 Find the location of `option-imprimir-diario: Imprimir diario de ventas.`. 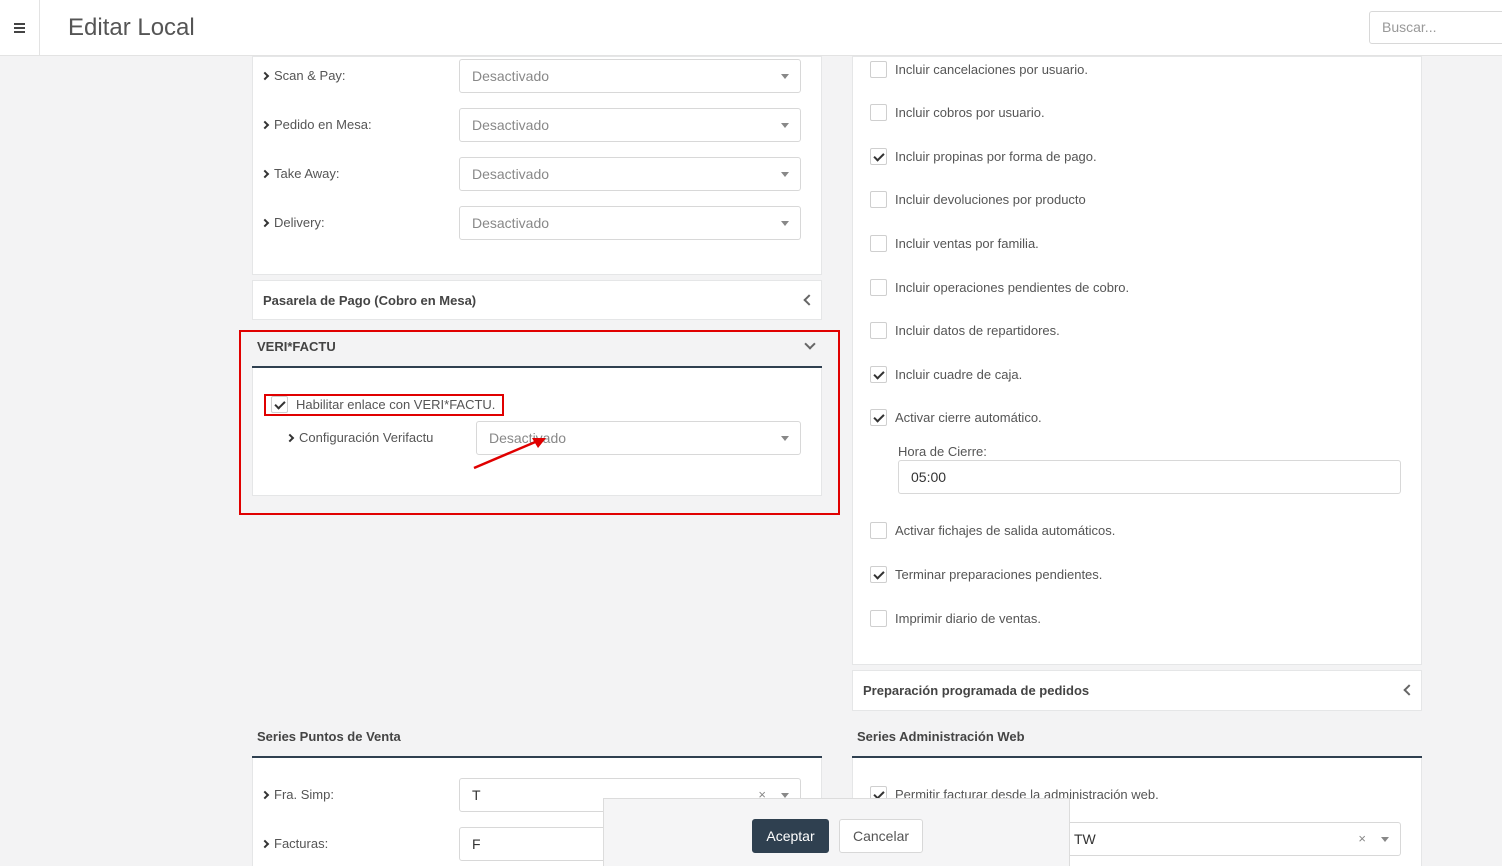

option-imprimir-diario: Imprimir diario de ventas. is located at coordinates (955, 618).